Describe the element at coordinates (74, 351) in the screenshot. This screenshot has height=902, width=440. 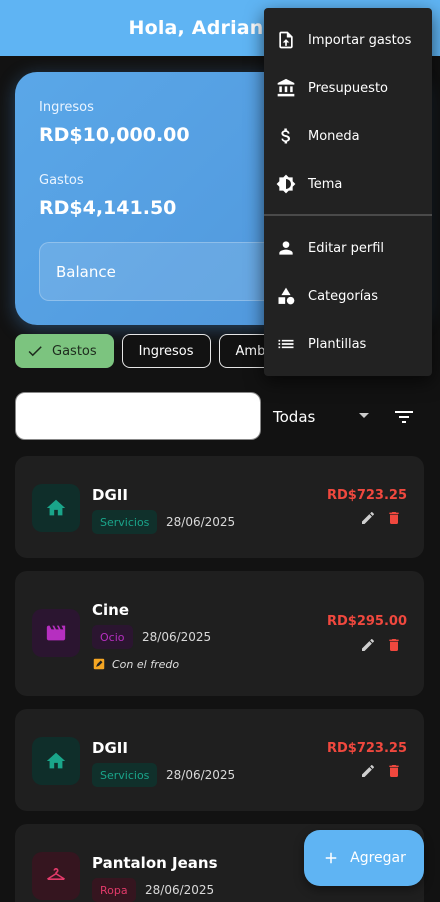
I see `chip-label: Gastos` at that location.